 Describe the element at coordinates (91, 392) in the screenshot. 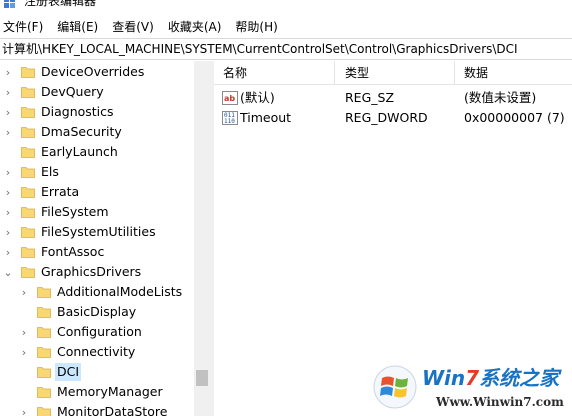

I see `tree-item-memorymanager: MemoryManager` at that location.